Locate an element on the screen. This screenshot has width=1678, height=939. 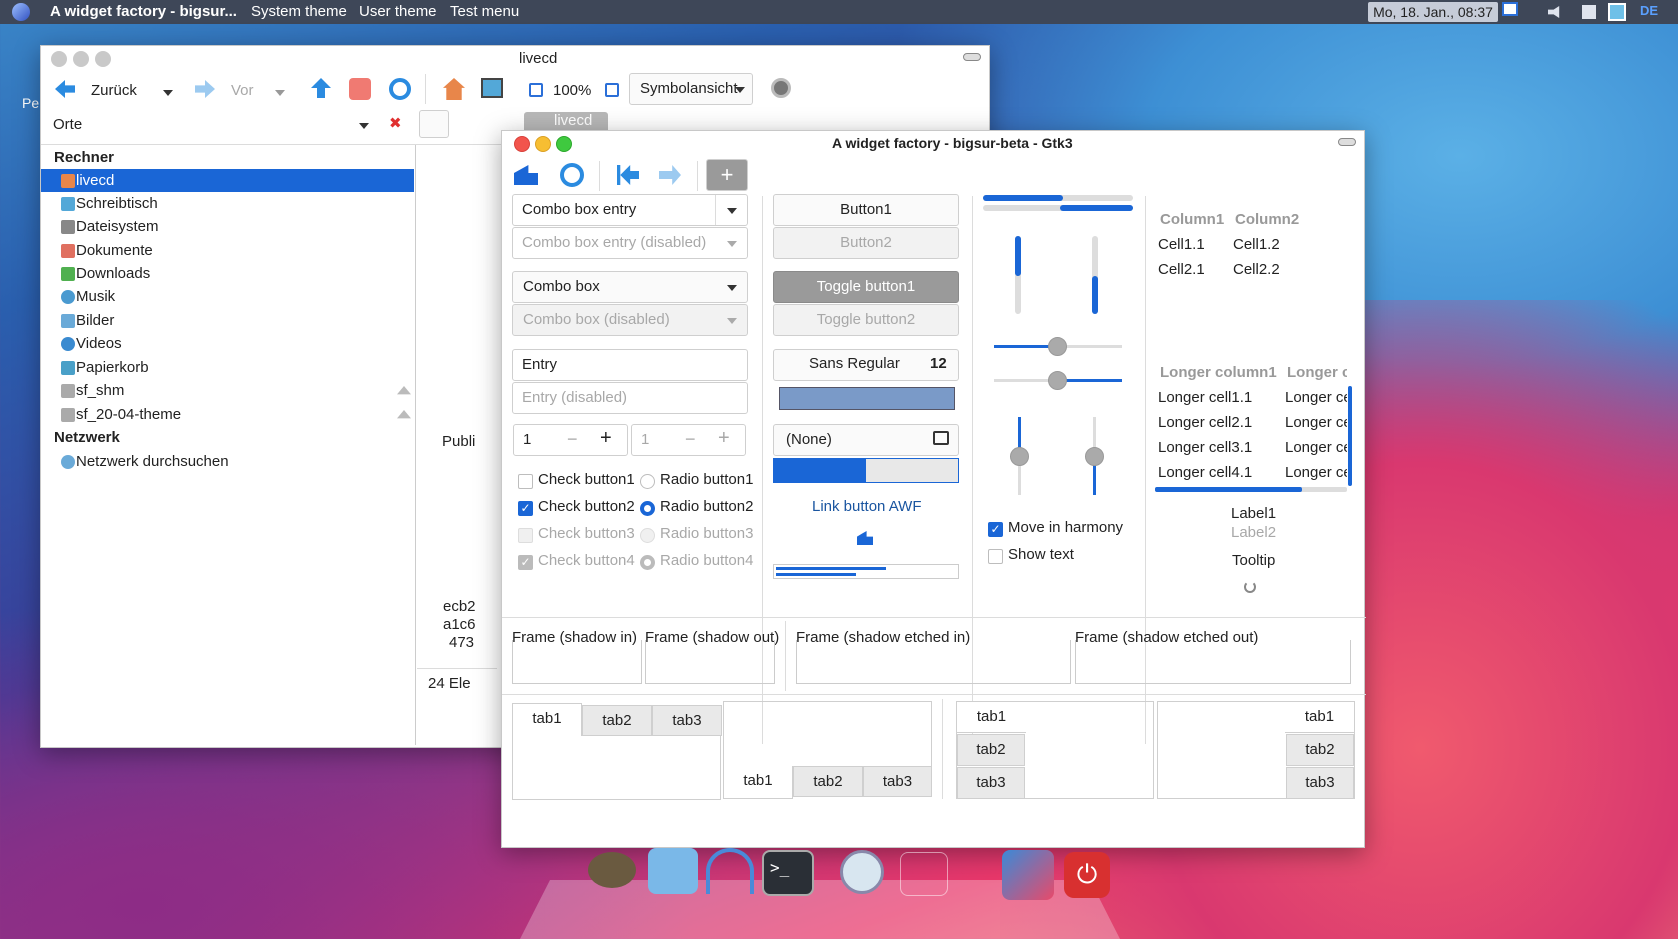
computer-icon is located at coordinates (492, 88).